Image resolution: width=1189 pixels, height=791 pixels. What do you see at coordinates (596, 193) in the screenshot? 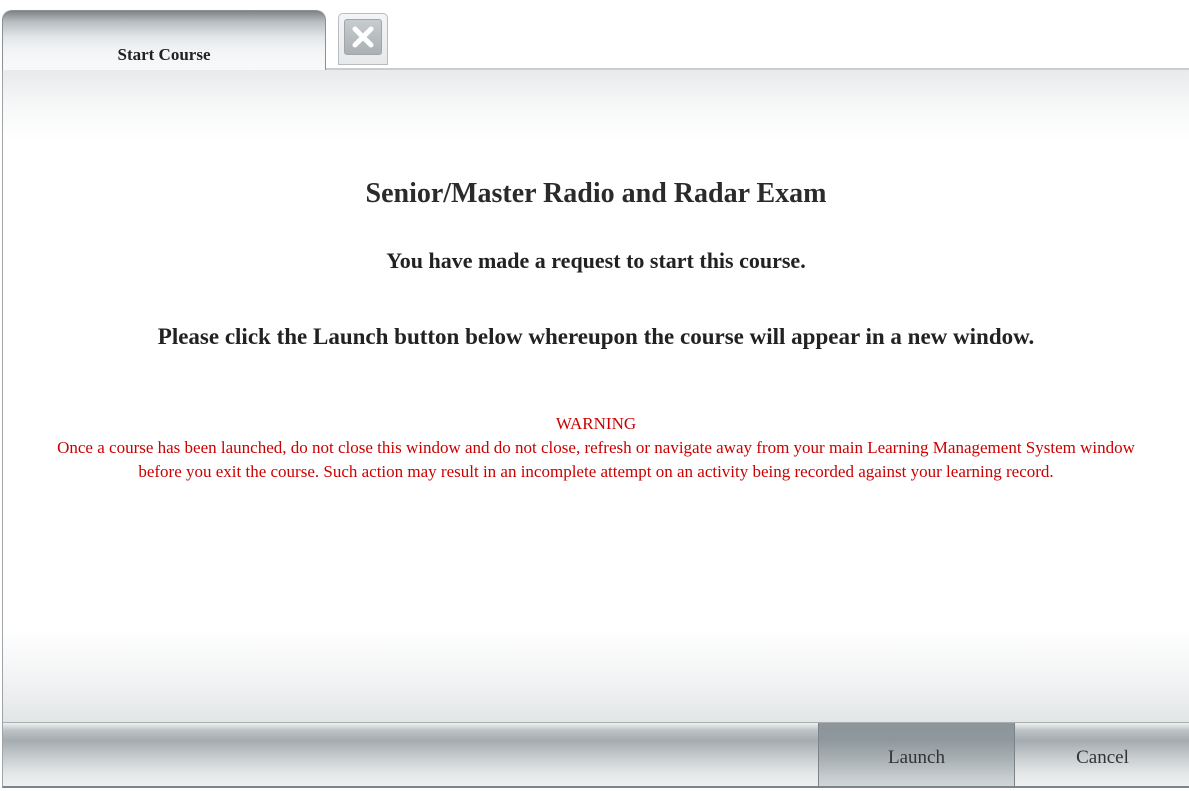
I see `course-title: Senior/Master Radio and Radar Exam` at bounding box center [596, 193].